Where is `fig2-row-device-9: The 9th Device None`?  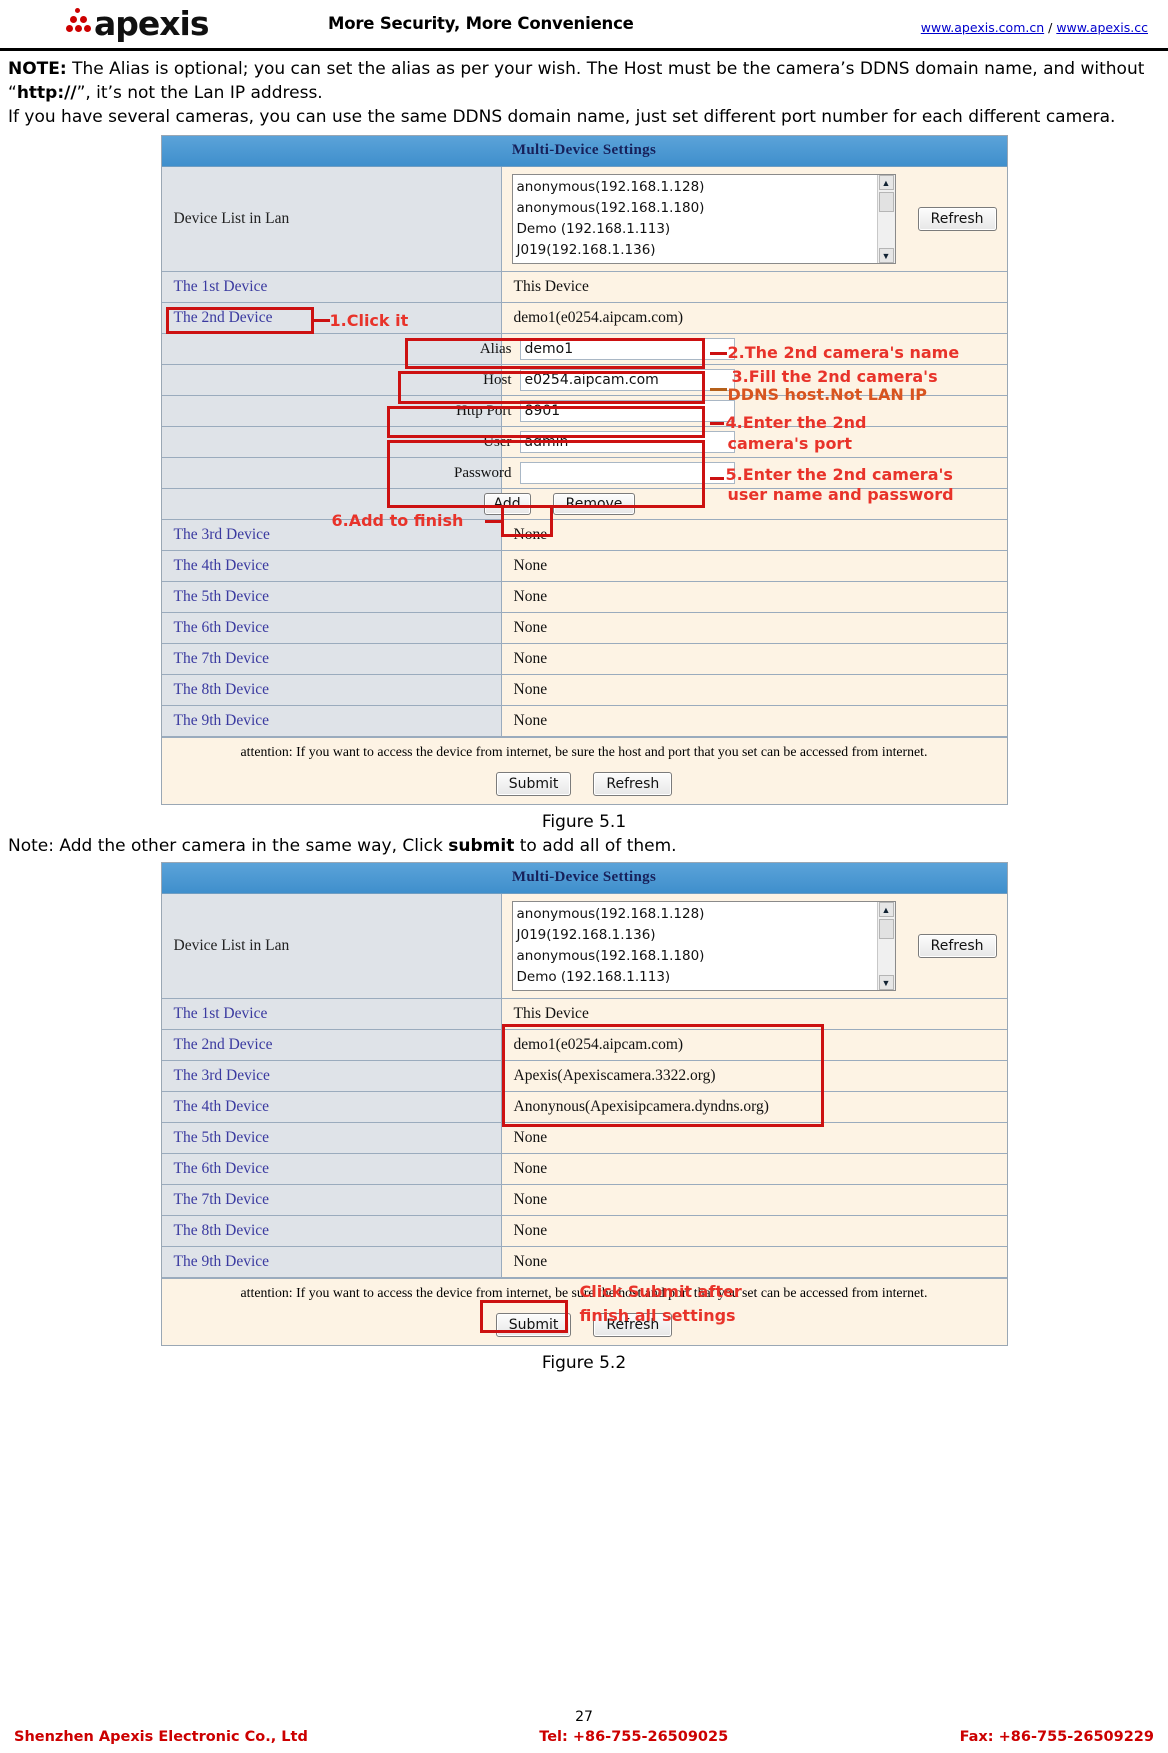
fig2-row-device-9: The 9th Device None is located at coordinates (584, 1262).